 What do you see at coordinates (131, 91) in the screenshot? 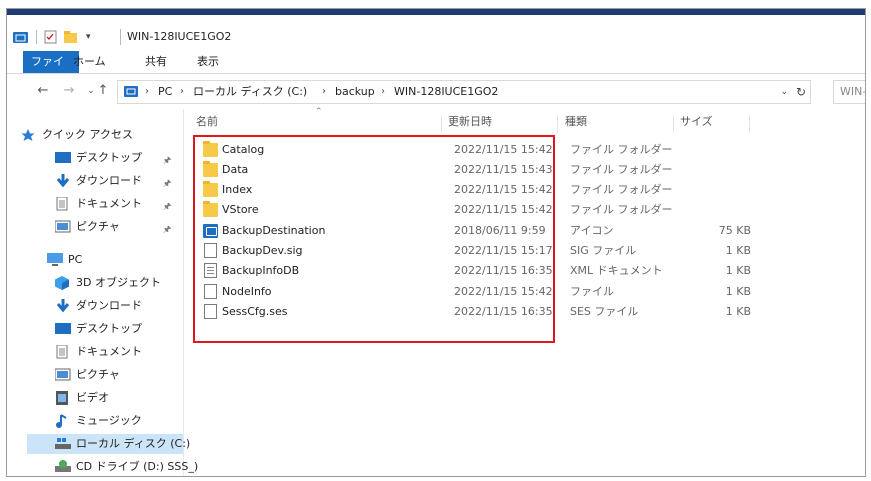
I see `explorer-location-icon` at bounding box center [131, 91].